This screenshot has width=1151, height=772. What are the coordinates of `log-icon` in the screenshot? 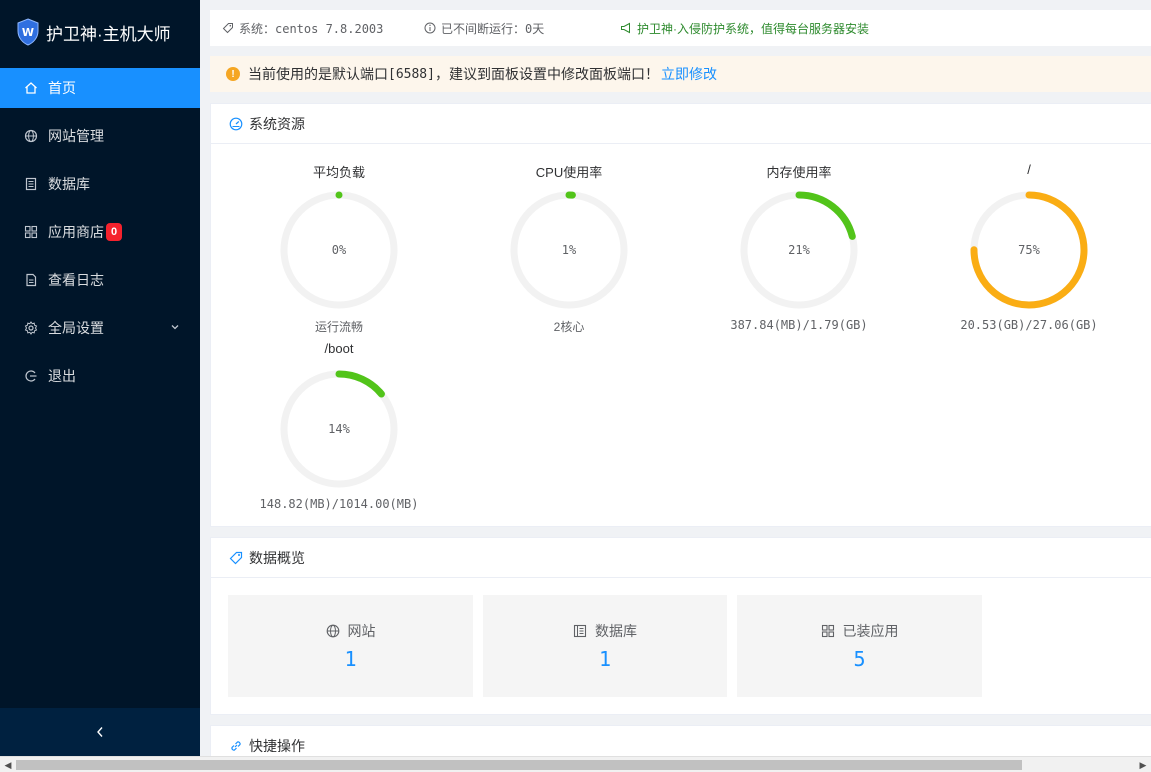 It's located at (31, 280).